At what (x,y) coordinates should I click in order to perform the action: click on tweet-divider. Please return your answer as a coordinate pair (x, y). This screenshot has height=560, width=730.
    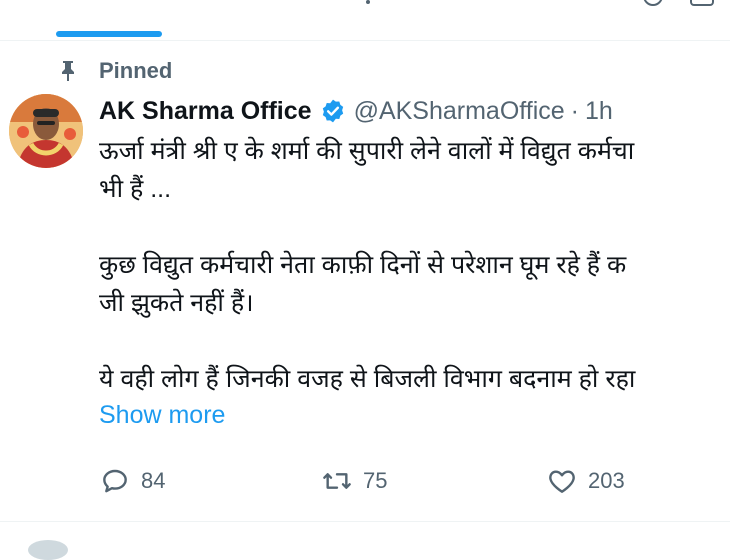
    Looking at the image, I should click on (365, 521).